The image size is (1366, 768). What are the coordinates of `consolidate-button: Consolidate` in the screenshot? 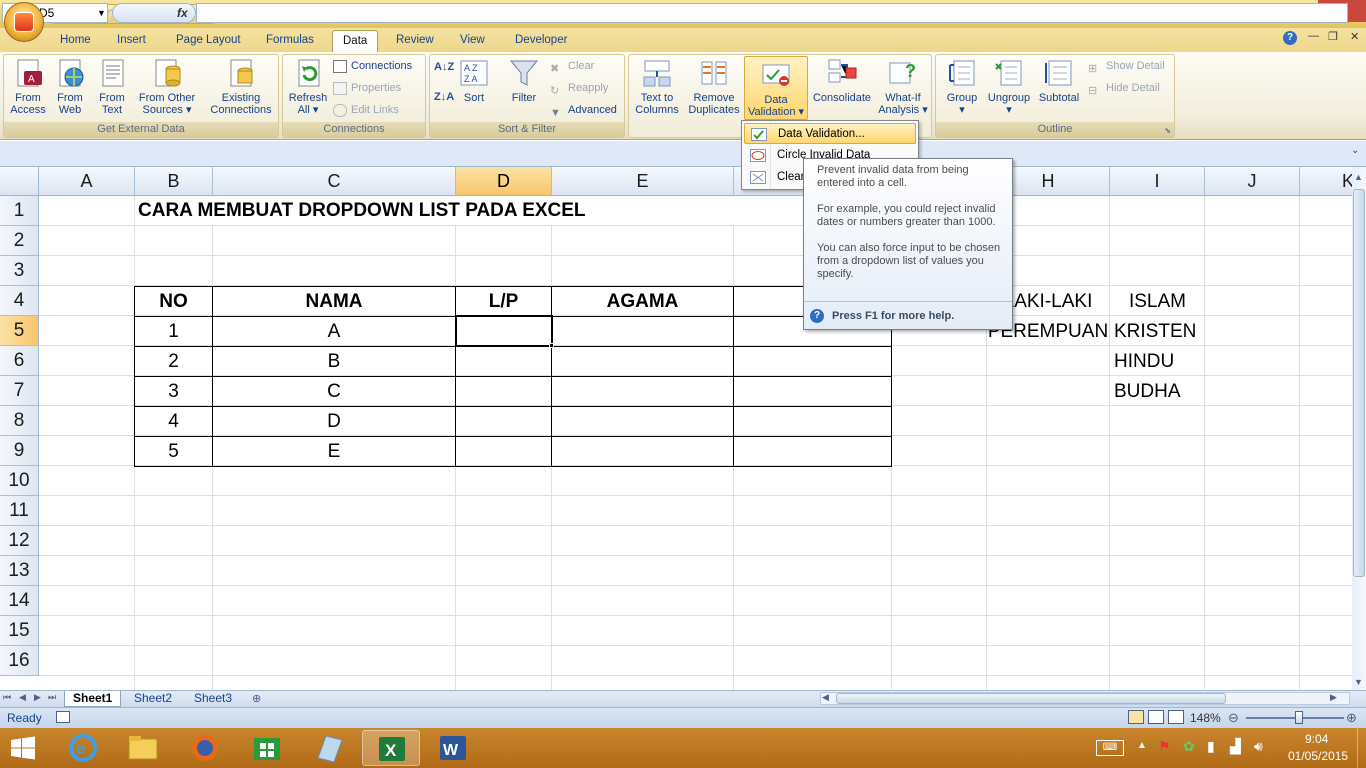 It's located at (842, 80).